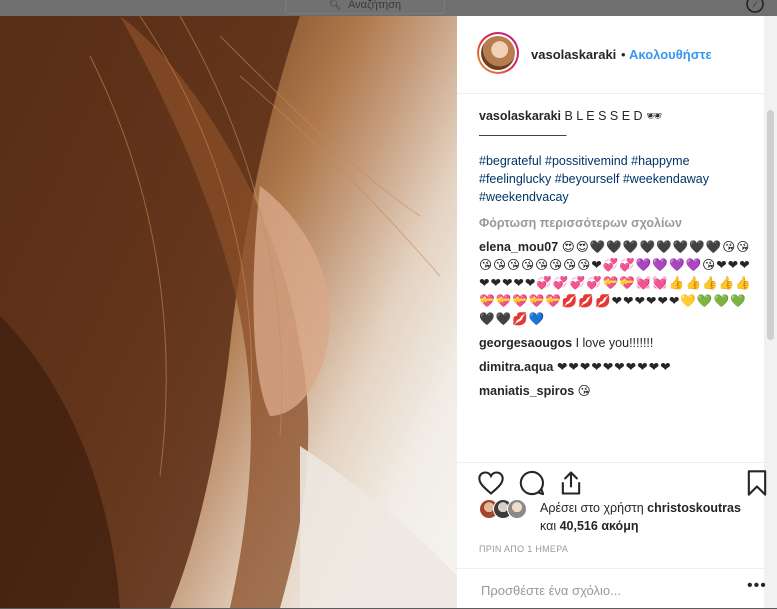  Describe the element at coordinates (520, 116) in the screenshot. I see `caption-username: vasolaskaraki` at that location.